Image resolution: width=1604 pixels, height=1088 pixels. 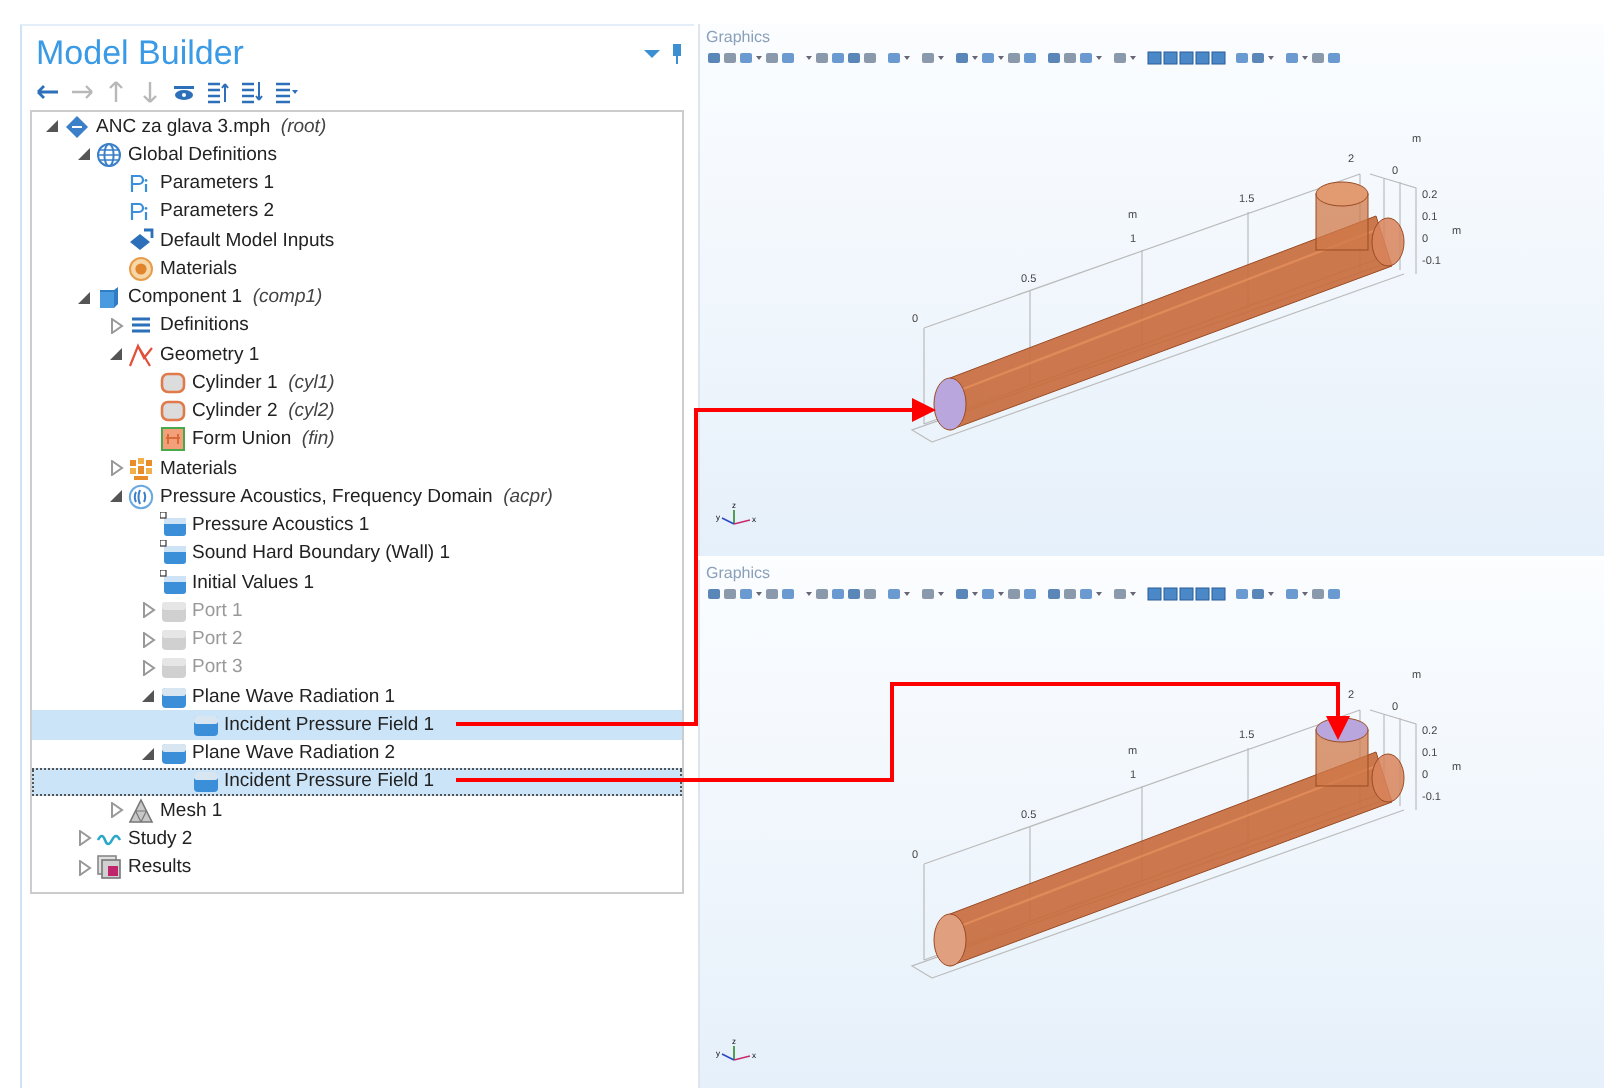 What do you see at coordinates (357, 867) in the screenshot?
I see `tree-item: Results` at bounding box center [357, 867].